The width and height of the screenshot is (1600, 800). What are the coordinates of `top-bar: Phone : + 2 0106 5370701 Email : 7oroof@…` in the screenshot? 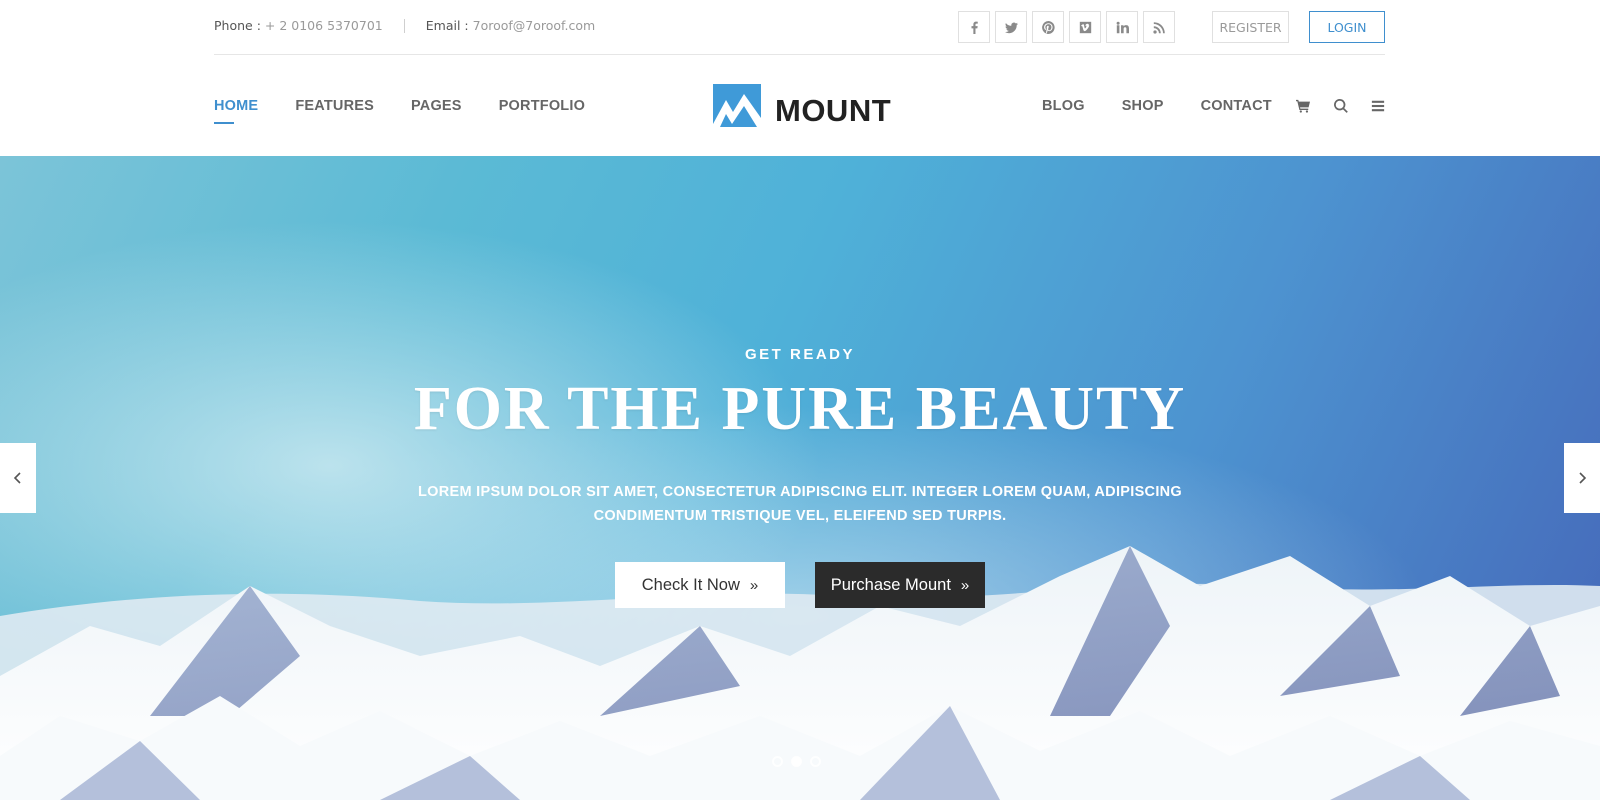 It's located at (799, 27).